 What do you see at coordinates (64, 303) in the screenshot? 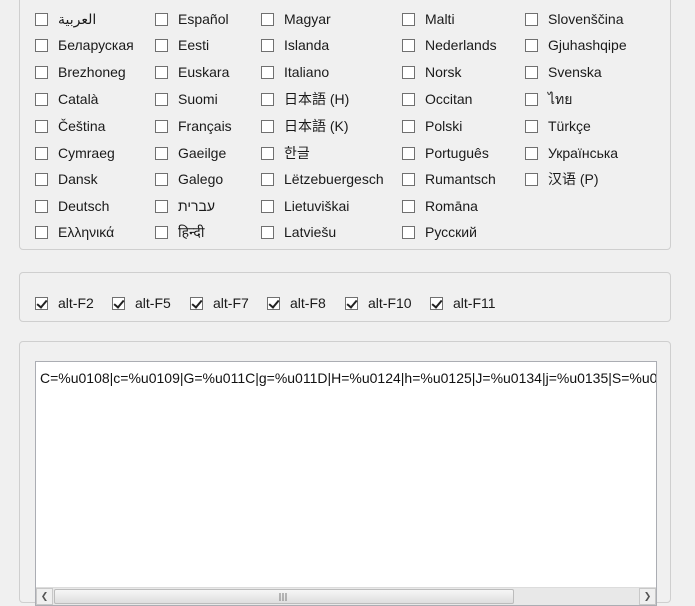
I see `checkbox-alt-f2: alt-F2` at bounding box center [64, 303].